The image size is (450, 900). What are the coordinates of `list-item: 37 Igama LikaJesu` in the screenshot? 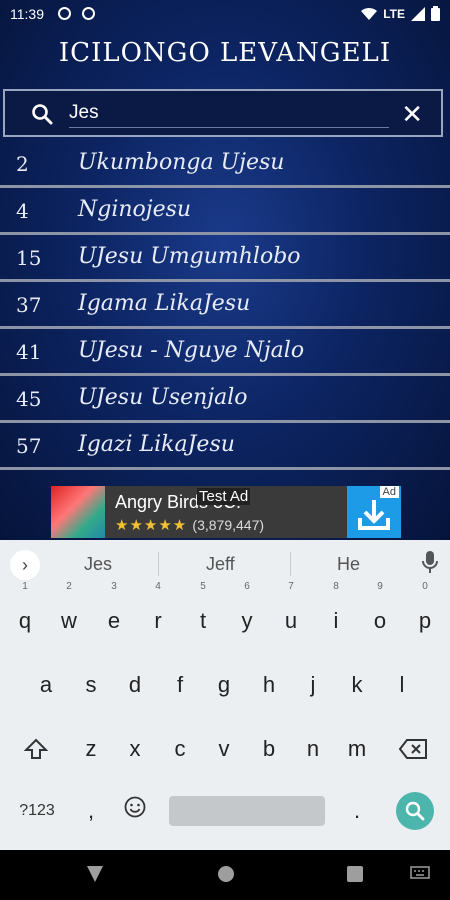 It's located at (225, 305).